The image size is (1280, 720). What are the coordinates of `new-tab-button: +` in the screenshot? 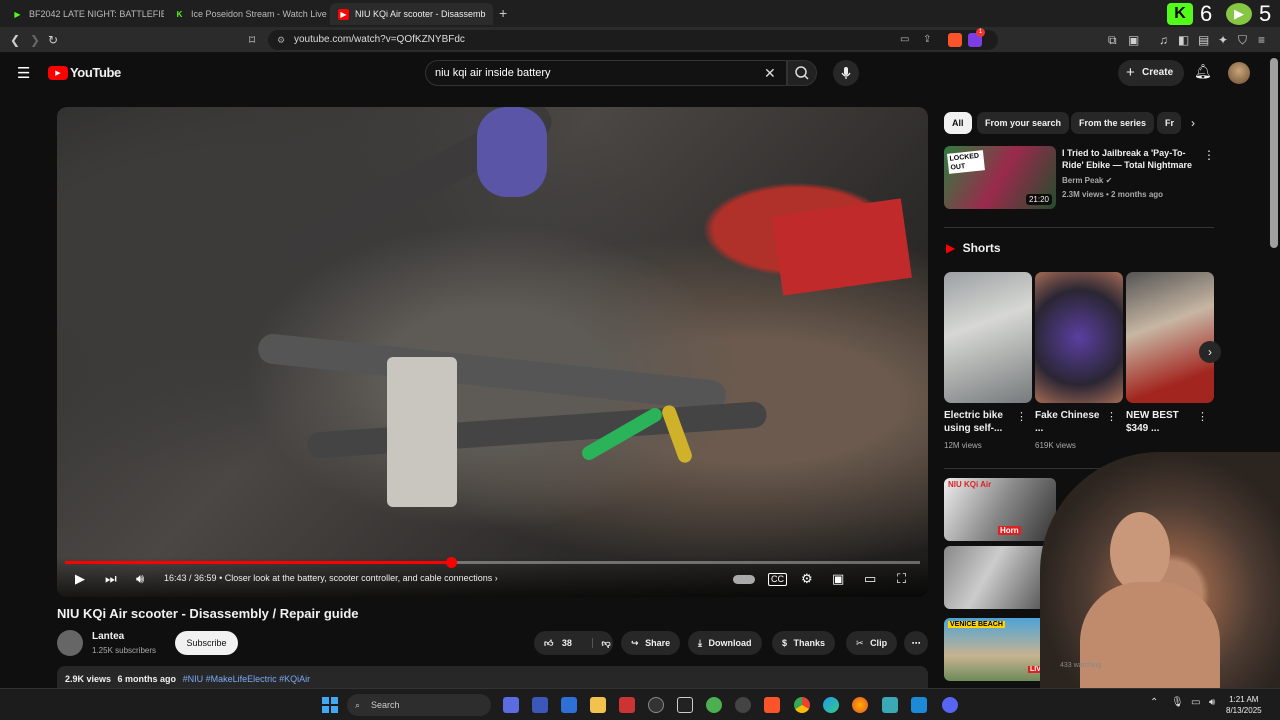 It's located at (503, 13).